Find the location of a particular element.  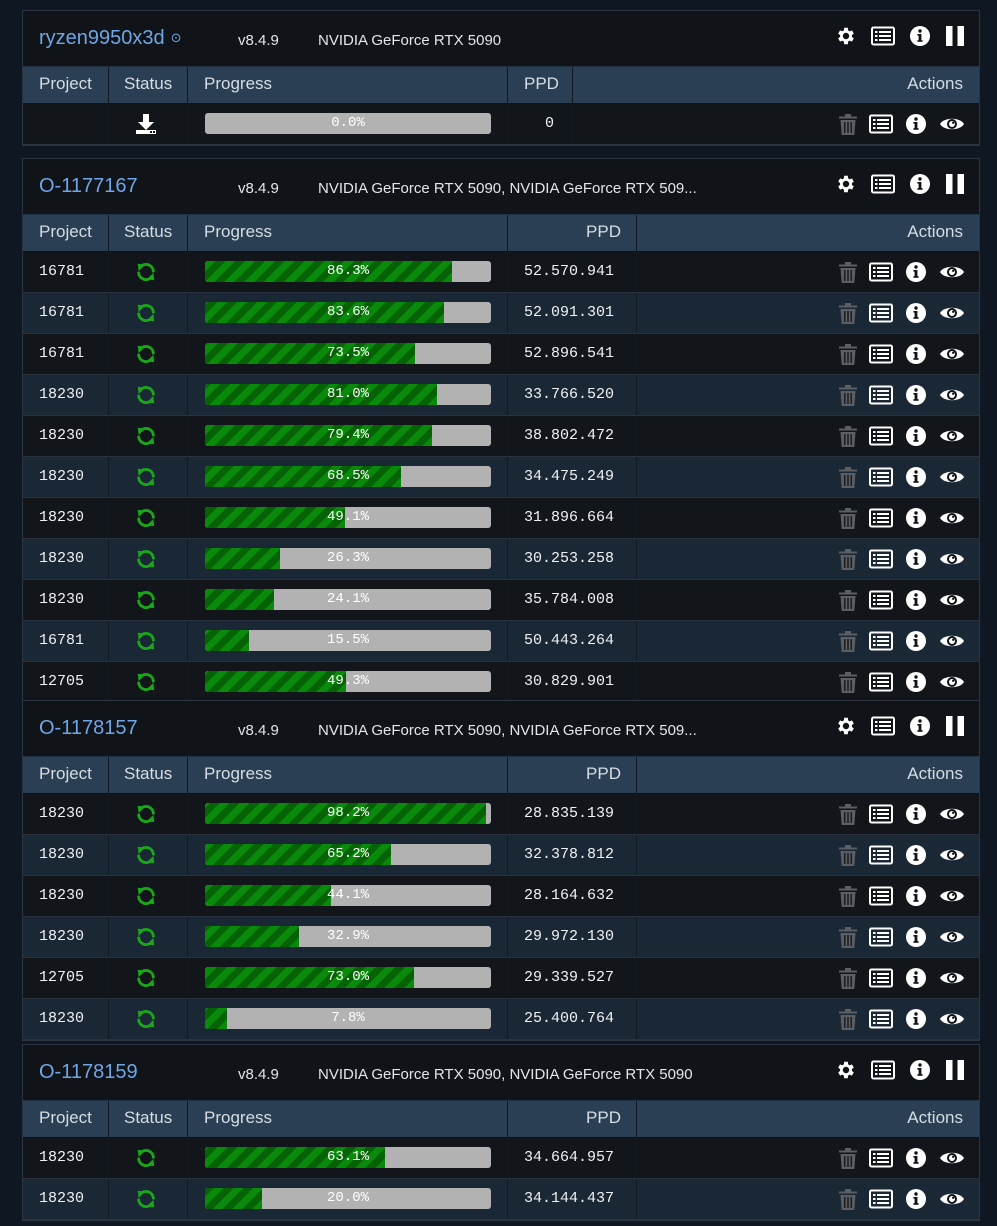

machine-name: ryzen9950x3d ⊙ is located at coordinates (110, 38).